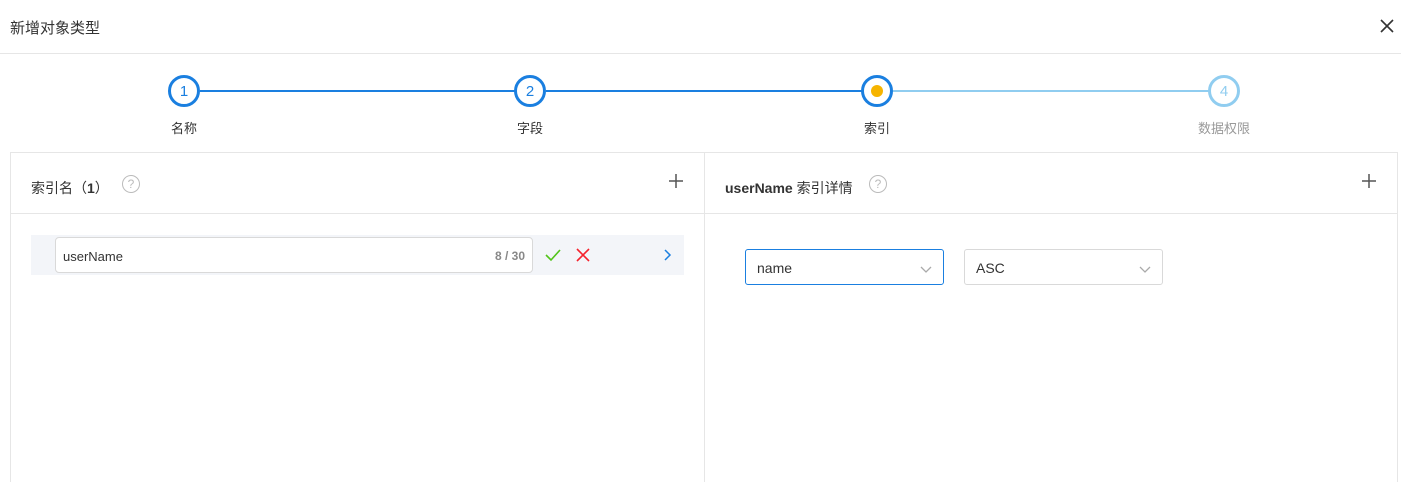  What do you see at coordinates (59, 188) in the screenshot?
I see `index-list-title-text: 索引名（` at bounding box center [59, 188].